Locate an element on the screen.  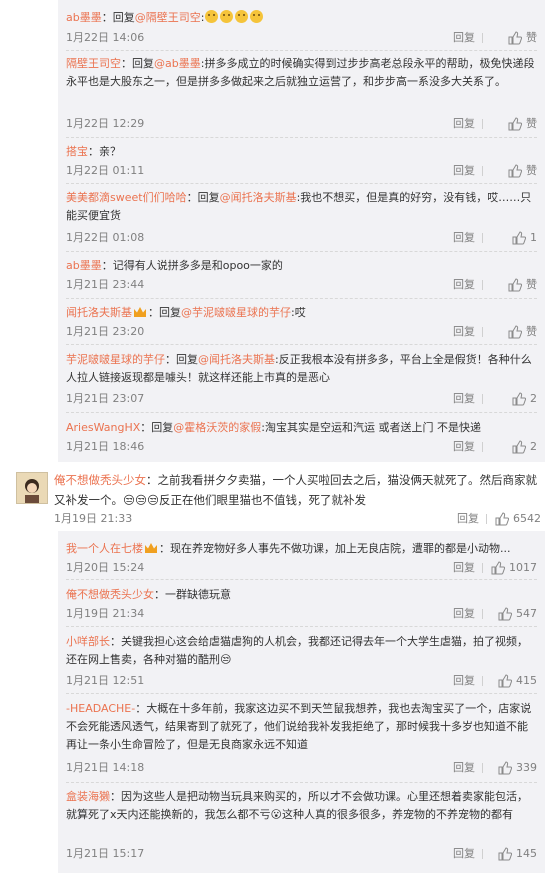
like-button: 6542 is located at coordinates (516, 519).